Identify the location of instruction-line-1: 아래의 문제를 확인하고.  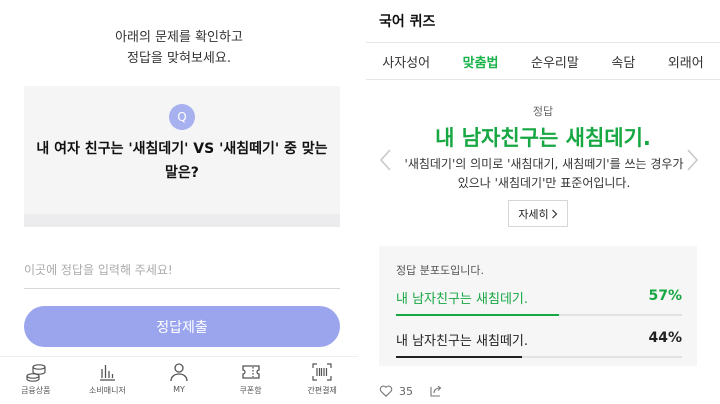
(179, 37).